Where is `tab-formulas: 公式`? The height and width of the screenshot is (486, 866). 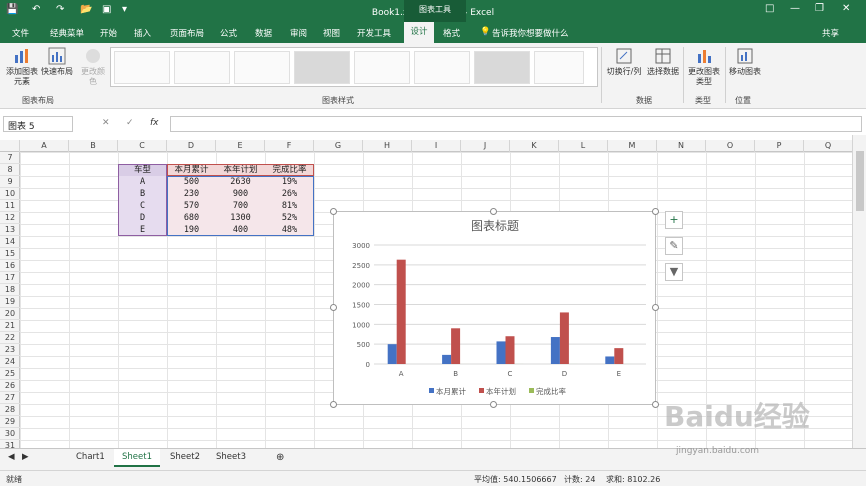
tab-formulas: 公式 is located at coordinates (228, 33).